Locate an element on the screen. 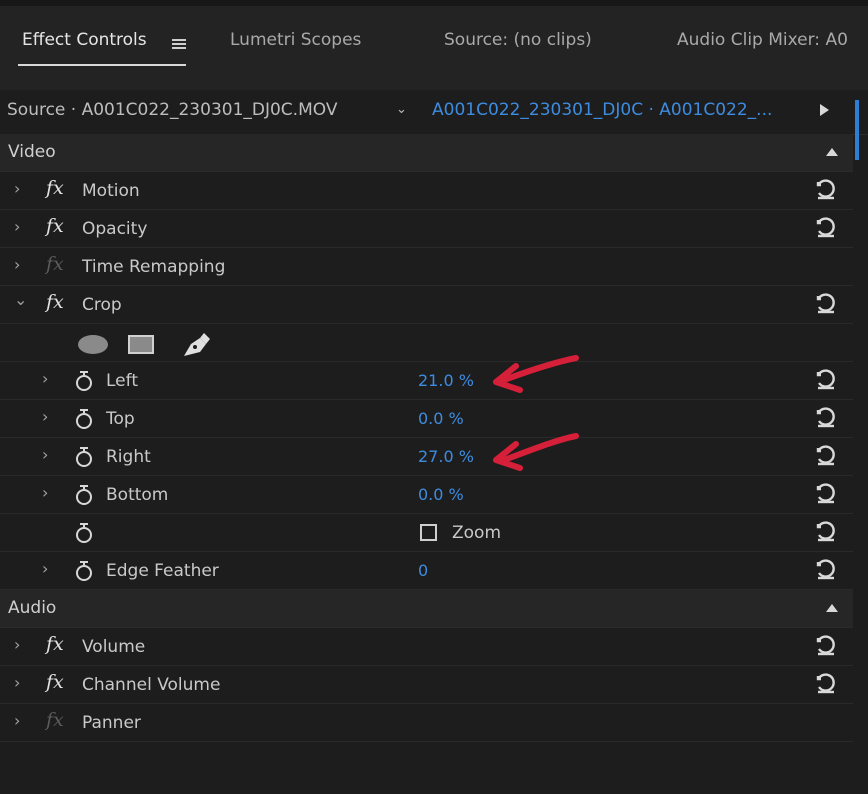  video-section-title: Video is located at coordinates (32, 152).